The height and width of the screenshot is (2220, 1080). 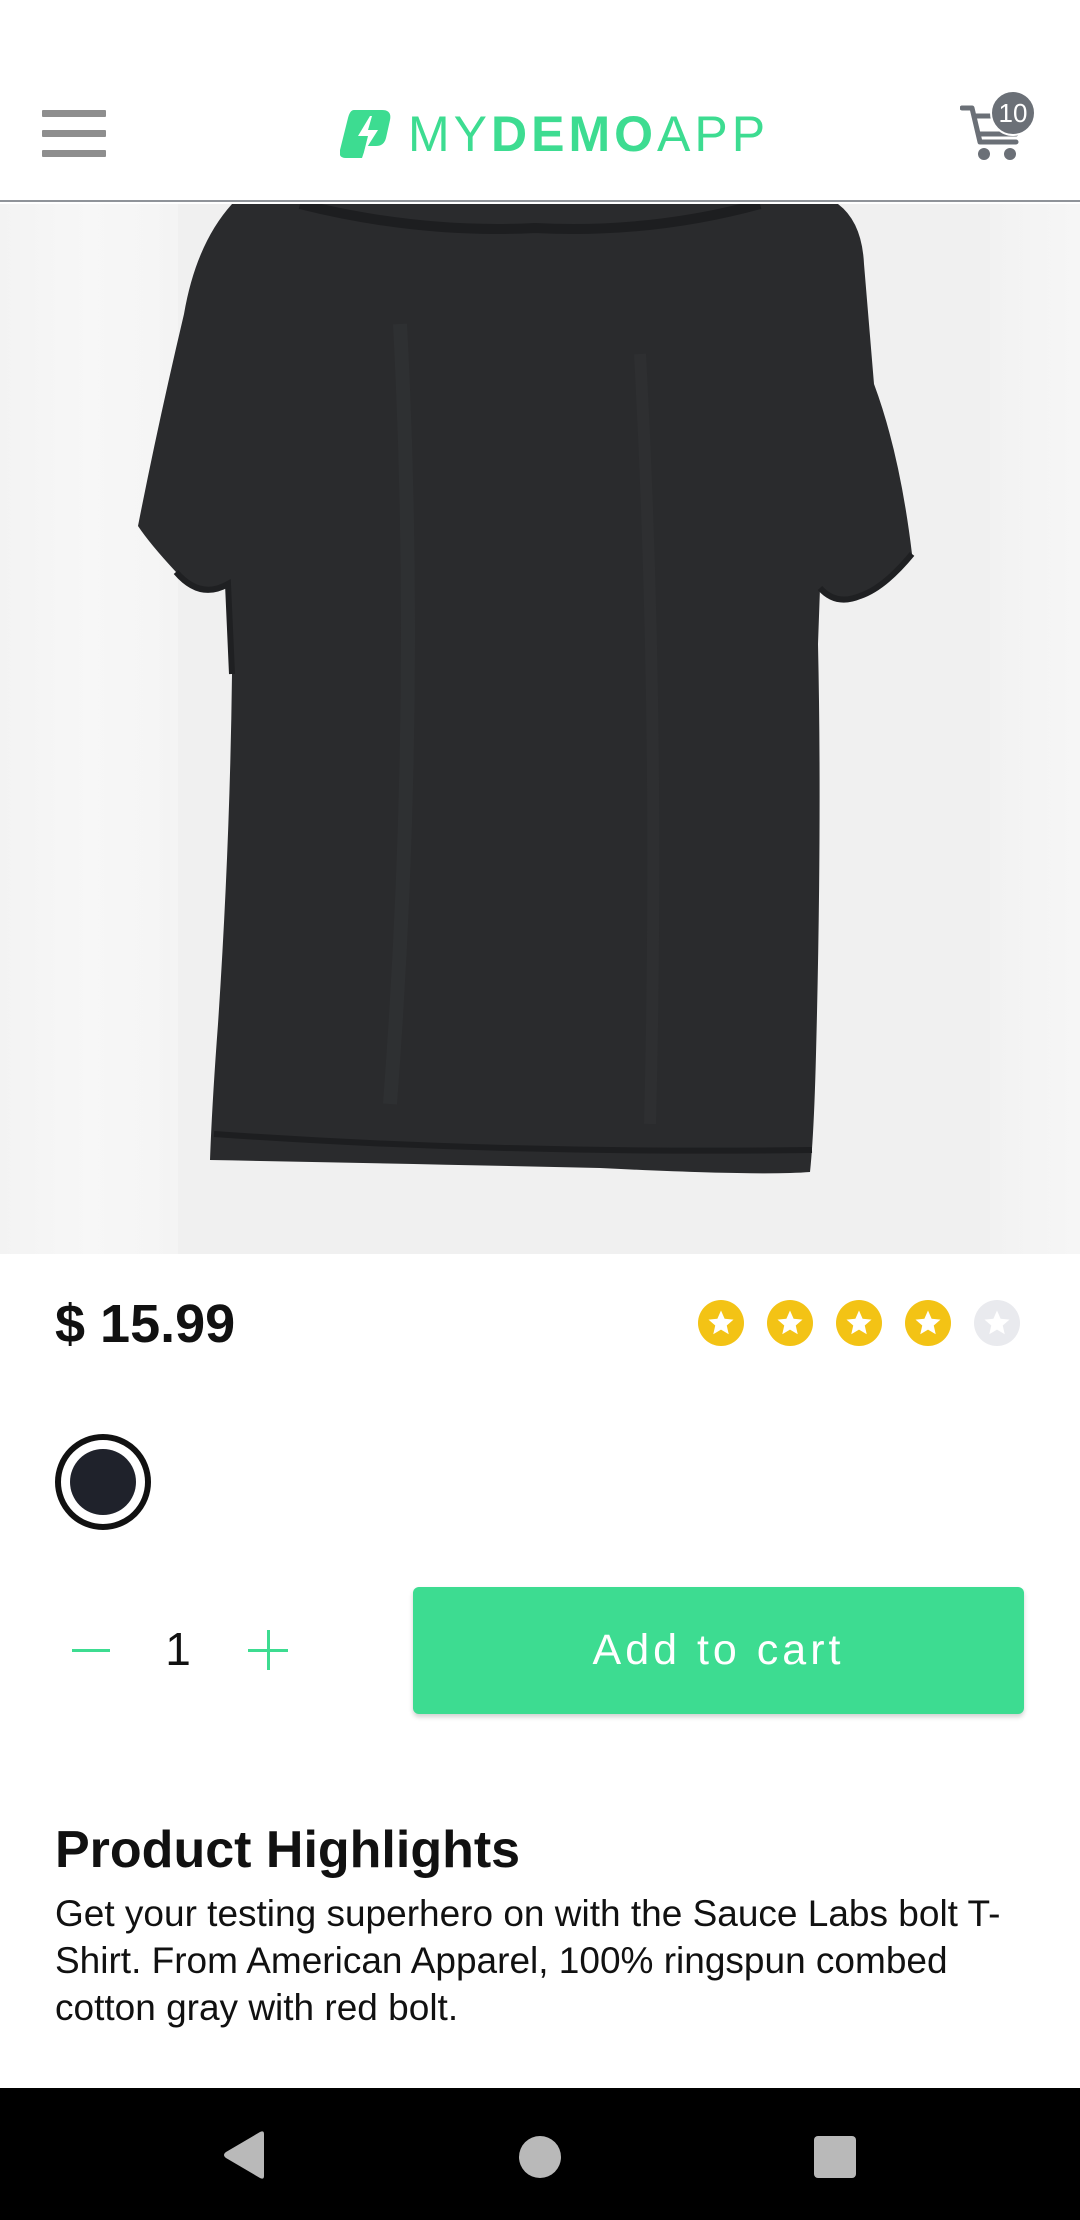 I want to click on cart-count-badge: 10, so click(x=1013, y=113).